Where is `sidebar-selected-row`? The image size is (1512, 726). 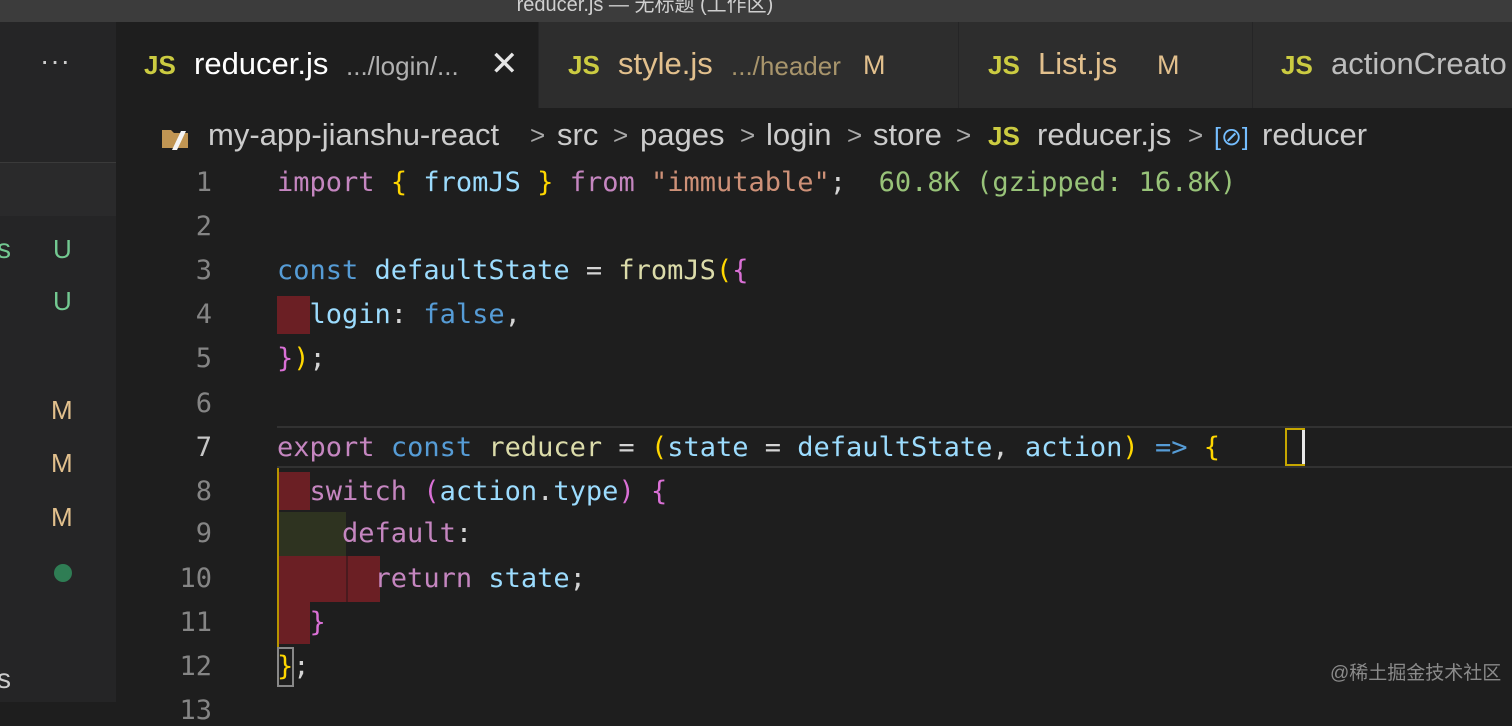
sidebar-selected-row is located at coordinates (58, 189).